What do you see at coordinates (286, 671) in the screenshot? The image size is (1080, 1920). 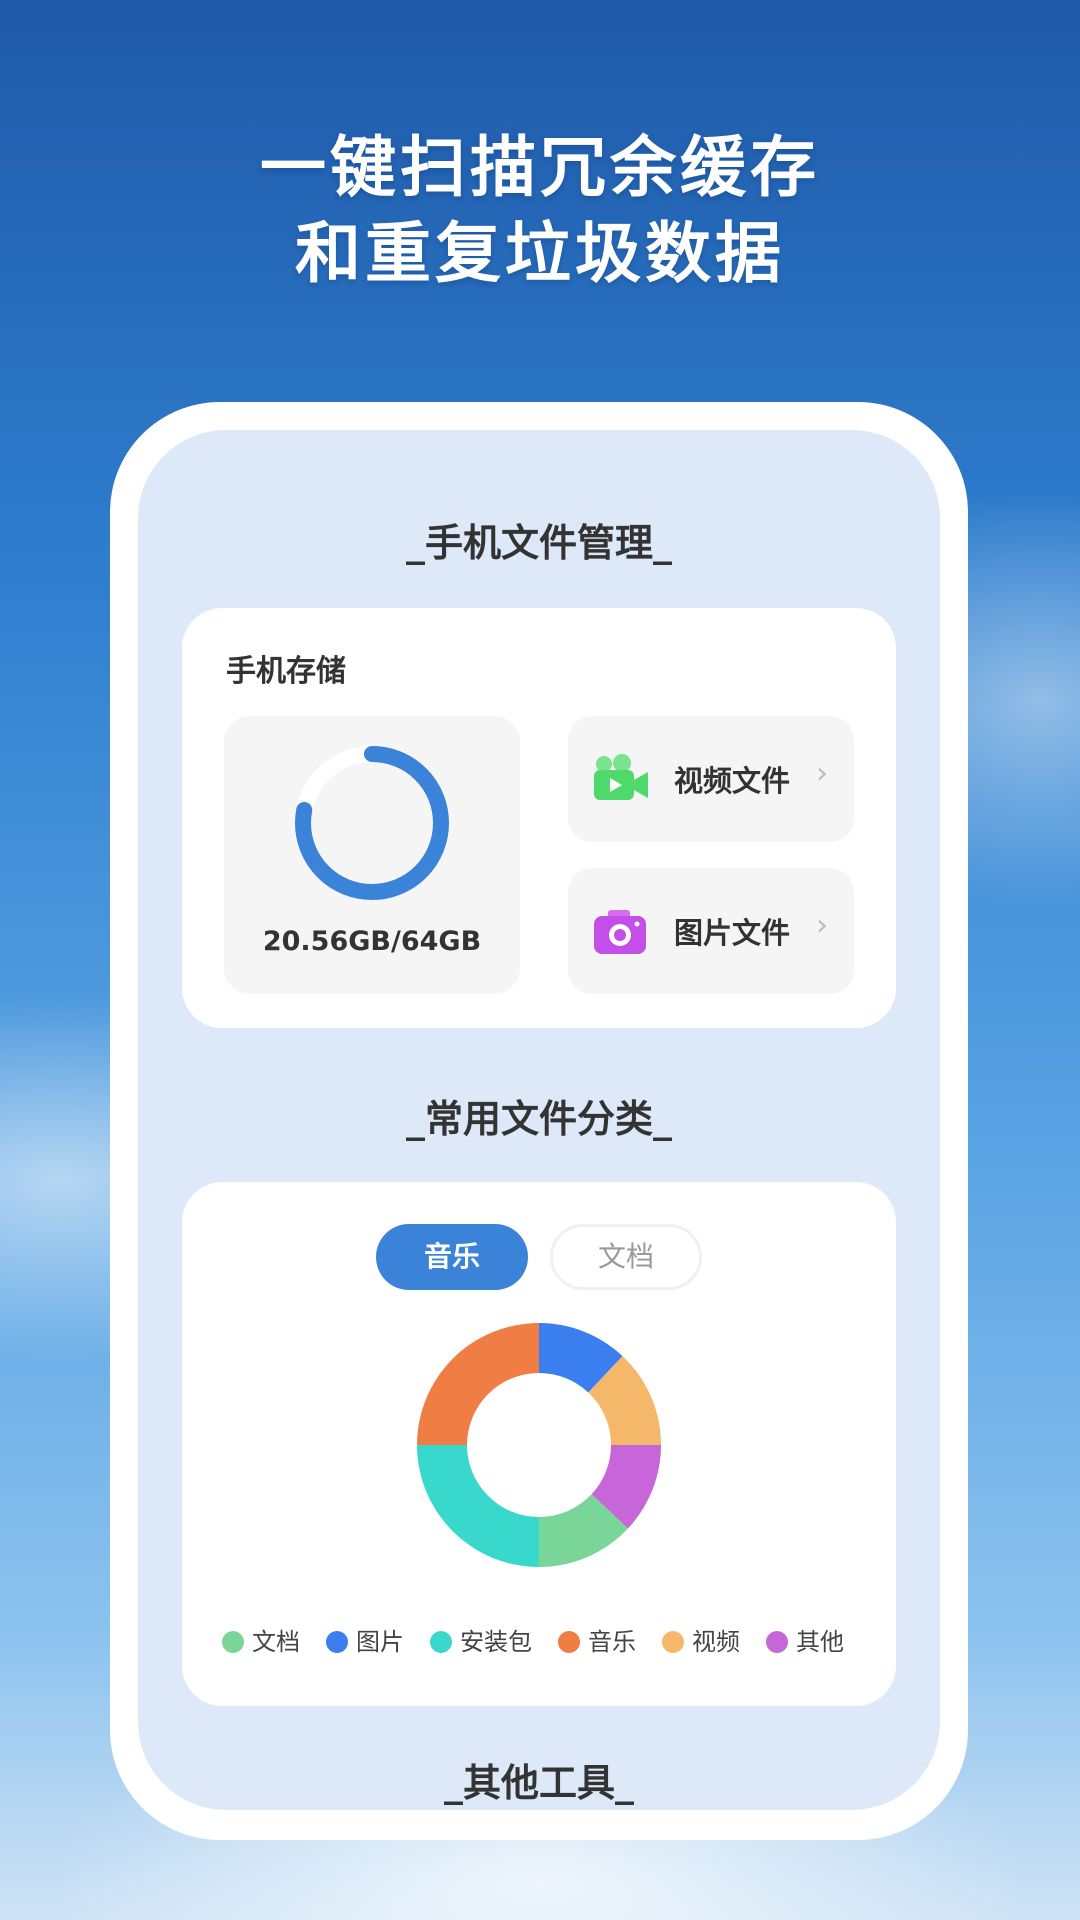 I see `storage-label: 手机存储` at bounding box center [286, 671].